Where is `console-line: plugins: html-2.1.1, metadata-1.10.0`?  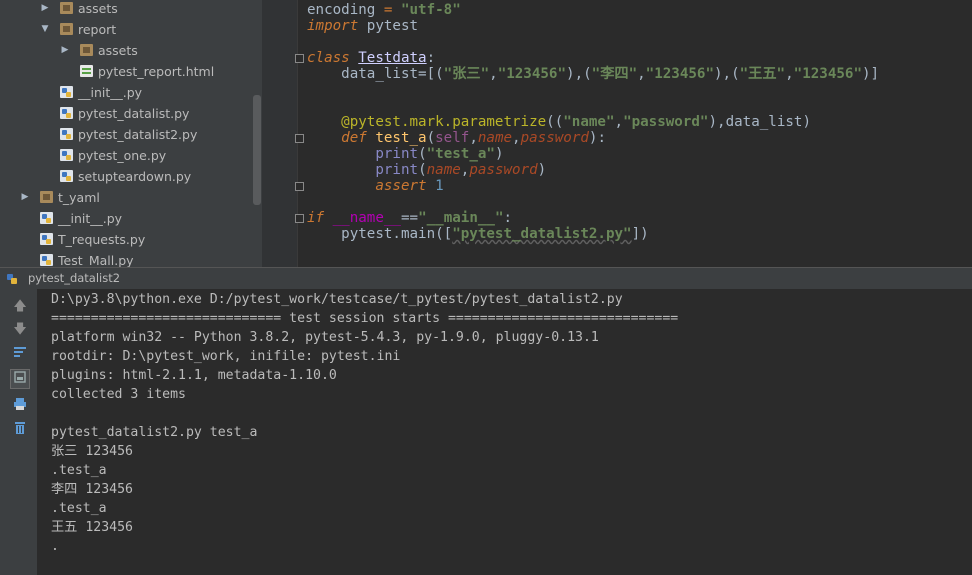 console-line: plugins: html-2.1.1, metadata-1.10.0 is located at coordinates (194, 375).